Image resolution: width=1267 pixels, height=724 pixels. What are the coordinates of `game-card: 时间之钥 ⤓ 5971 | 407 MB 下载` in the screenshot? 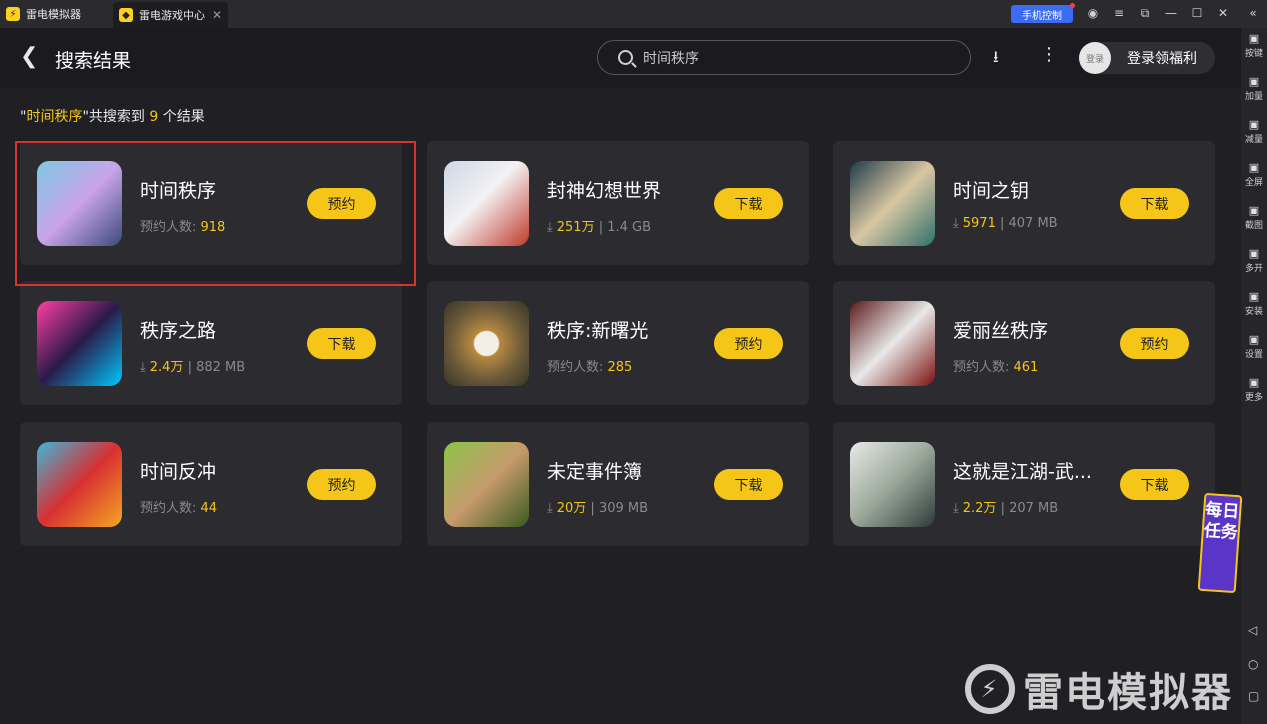 It's located at (1024, 203).